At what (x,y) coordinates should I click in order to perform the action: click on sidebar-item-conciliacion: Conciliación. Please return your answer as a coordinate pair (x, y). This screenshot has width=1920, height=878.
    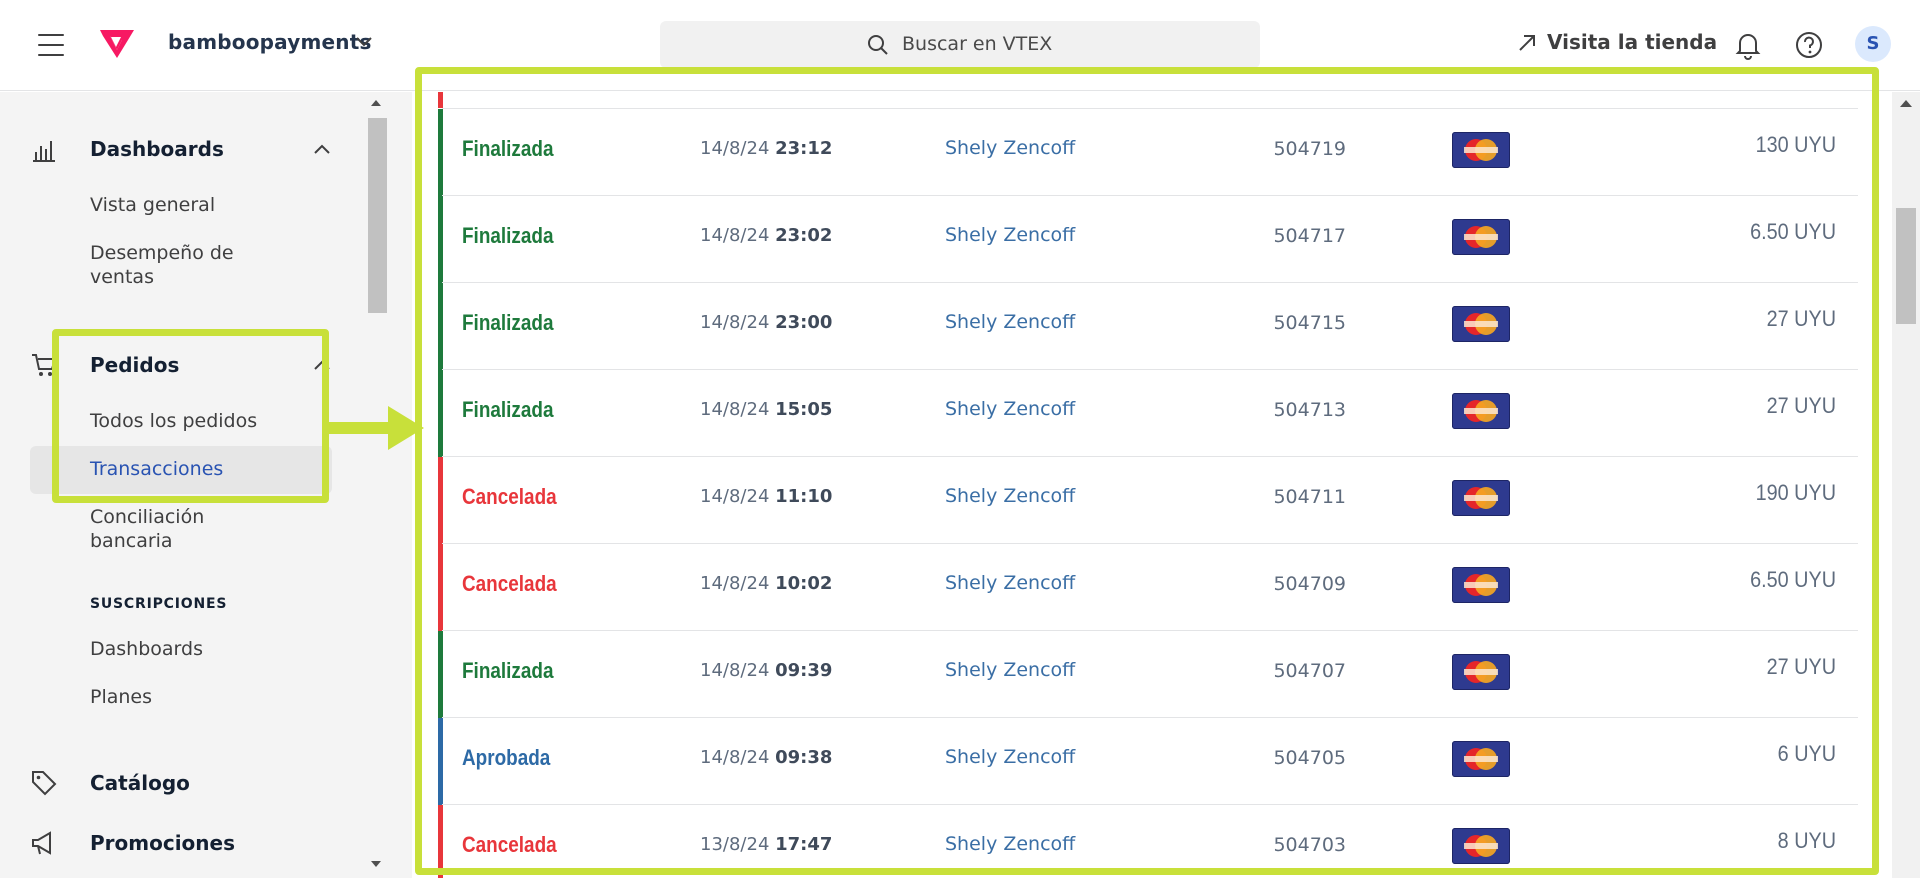
    Looking at the image, I should click on (147, 517).